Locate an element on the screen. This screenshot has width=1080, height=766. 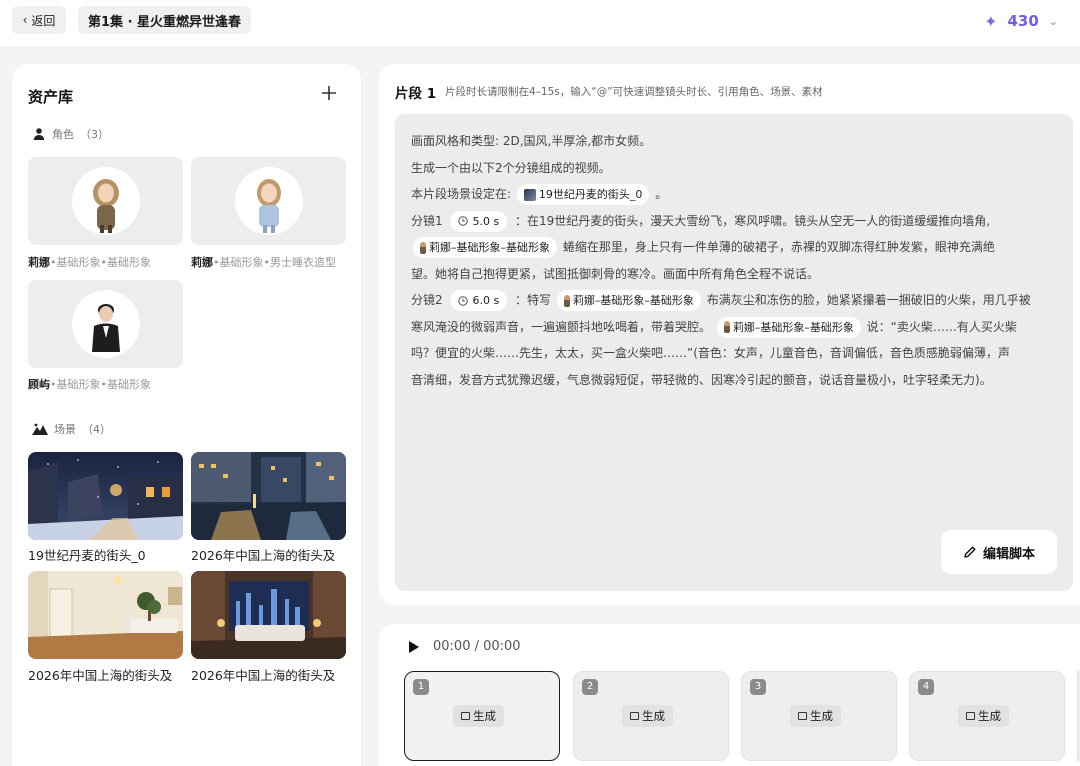
character-card-guyu-base is located at coordinates (105, 324).